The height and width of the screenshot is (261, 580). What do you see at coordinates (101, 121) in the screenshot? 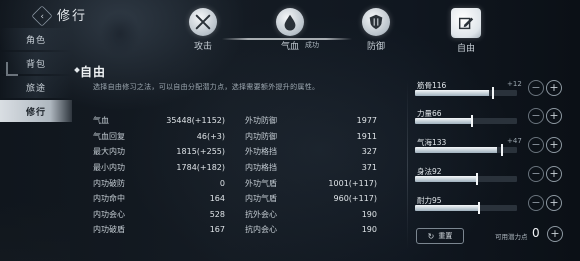
I see `stat-name: 气血` at bounding box center [101, 121].